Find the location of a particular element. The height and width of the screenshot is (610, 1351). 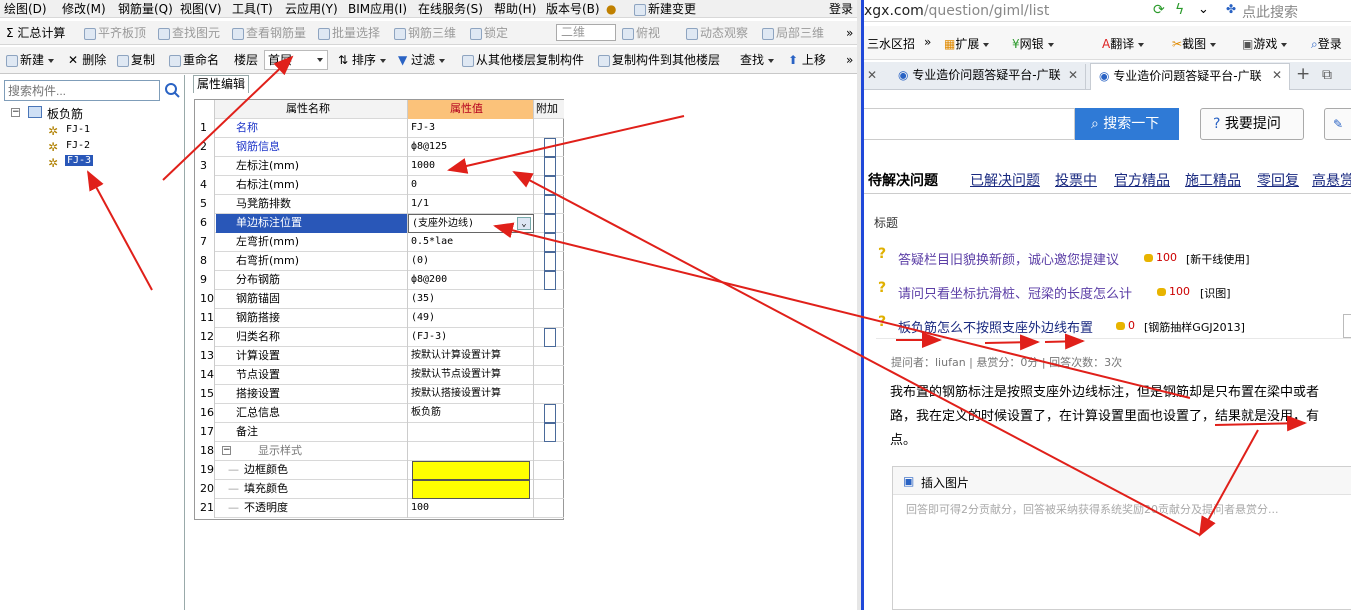

table-row: 8 右弯折(mm) (0) is located at coordinates (379, 261).